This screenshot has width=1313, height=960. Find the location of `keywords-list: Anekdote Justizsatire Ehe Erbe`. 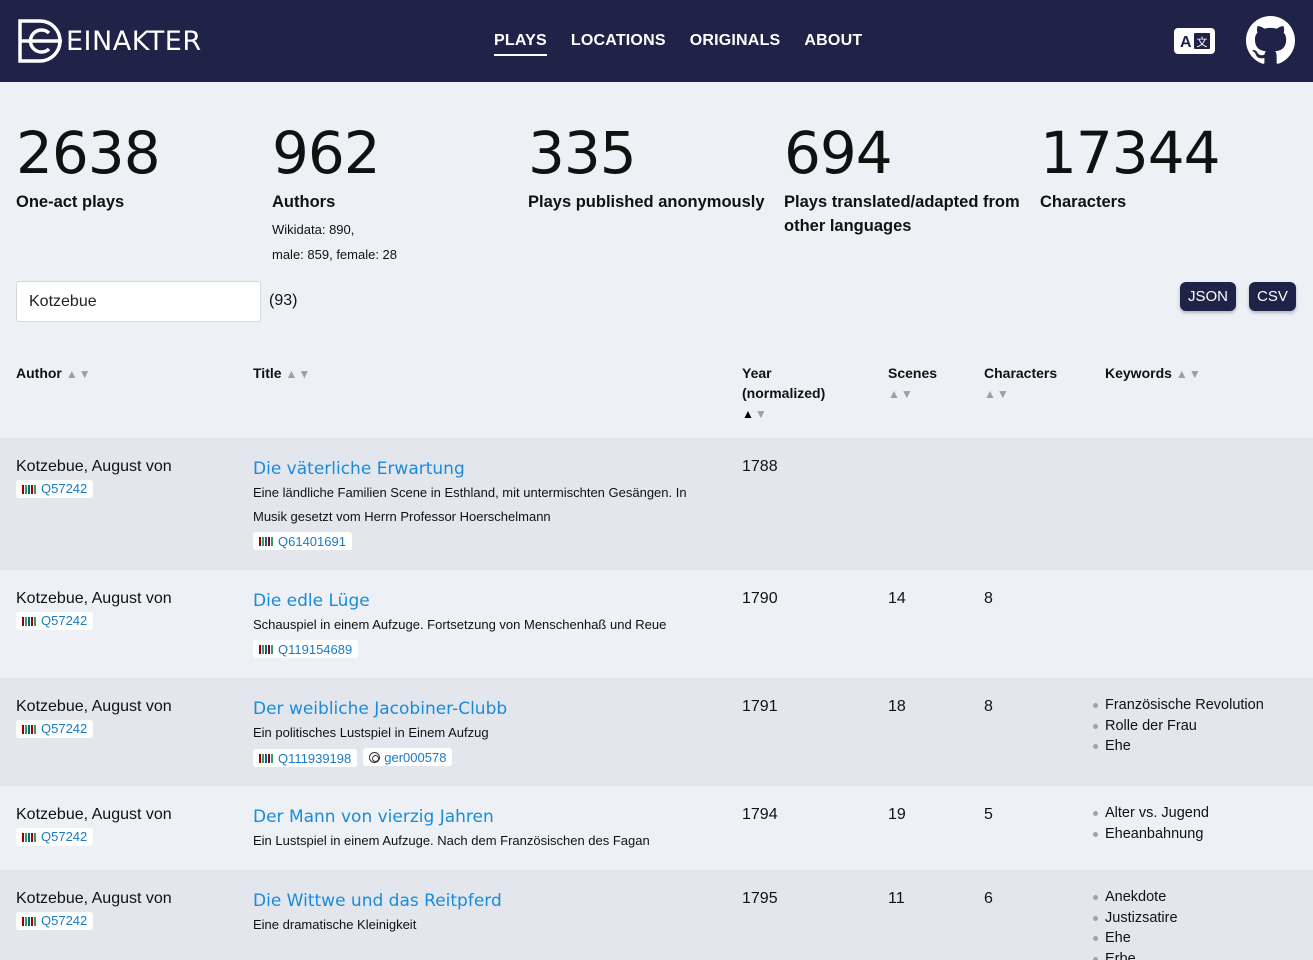

keywords-list: Anekdote Justizsatire Ehe Erbe is located at coordinates (1135, 923).